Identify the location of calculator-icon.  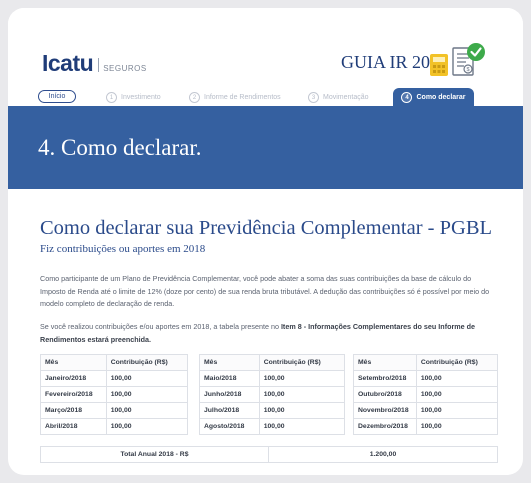
(439, 65).